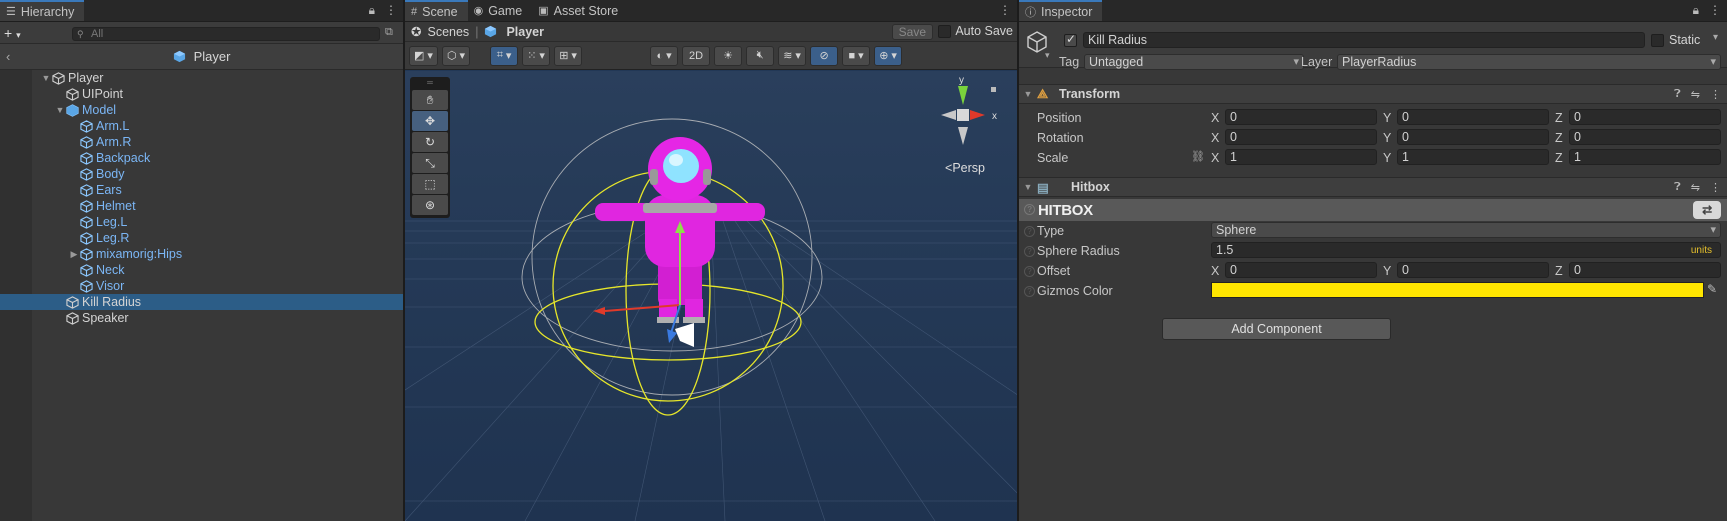  What do you see at coordinates (423, 55) in the screenshot?
I see `draw-mode-dropdown: ◩ ▾` at bounding box center [423, 55].